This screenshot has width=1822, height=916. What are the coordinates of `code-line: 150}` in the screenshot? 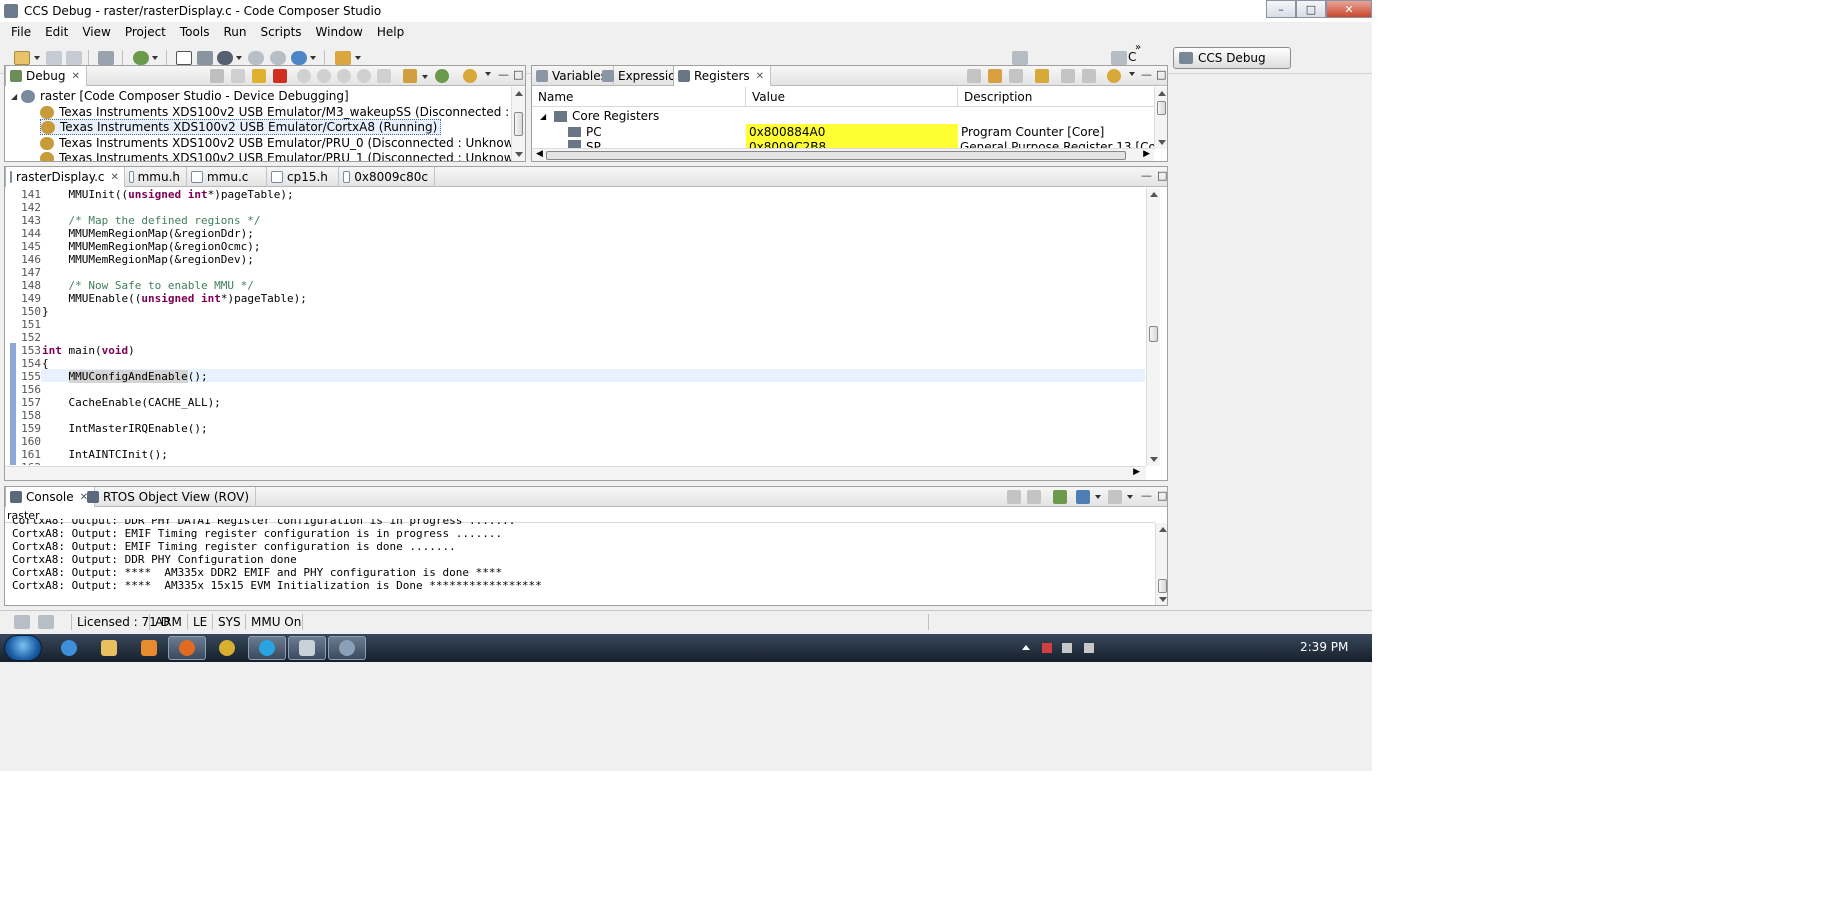 It's located at (33, 311).